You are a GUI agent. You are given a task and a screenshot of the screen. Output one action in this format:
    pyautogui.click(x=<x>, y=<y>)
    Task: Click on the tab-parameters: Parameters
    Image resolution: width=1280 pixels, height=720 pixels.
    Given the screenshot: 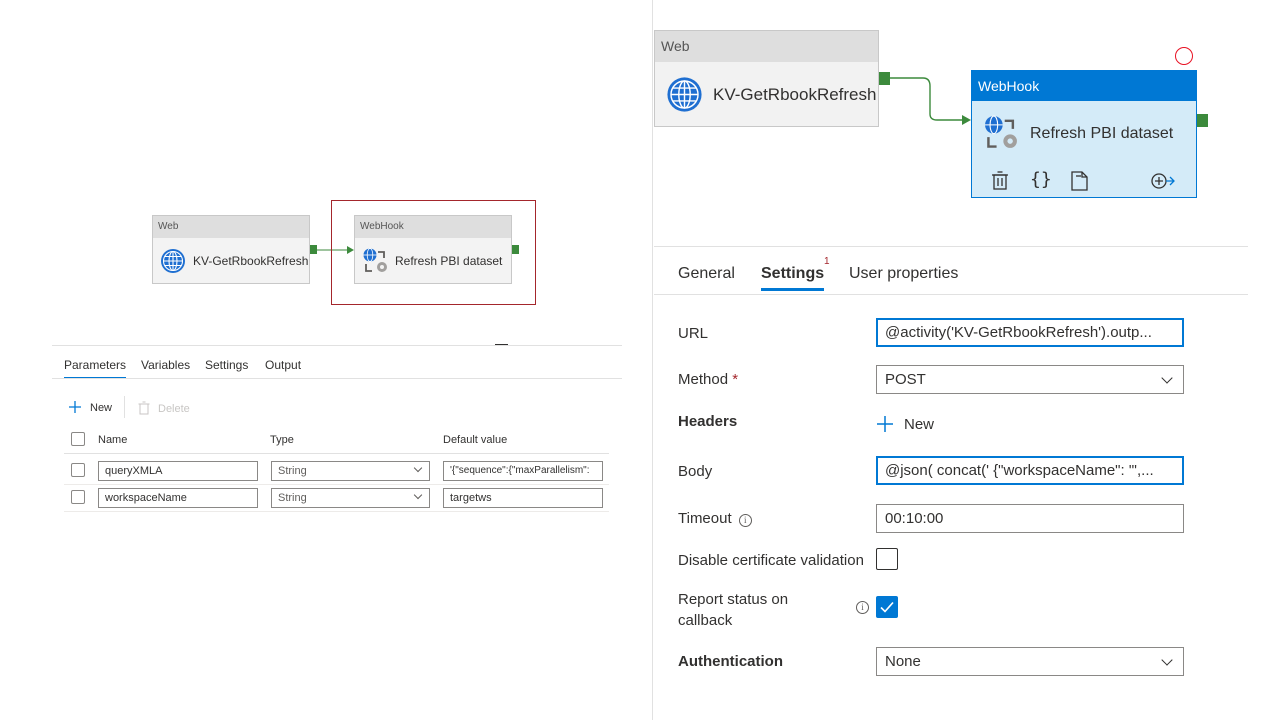 What is the action you would take?
    pyautogui.click(x=95, y=368)
    